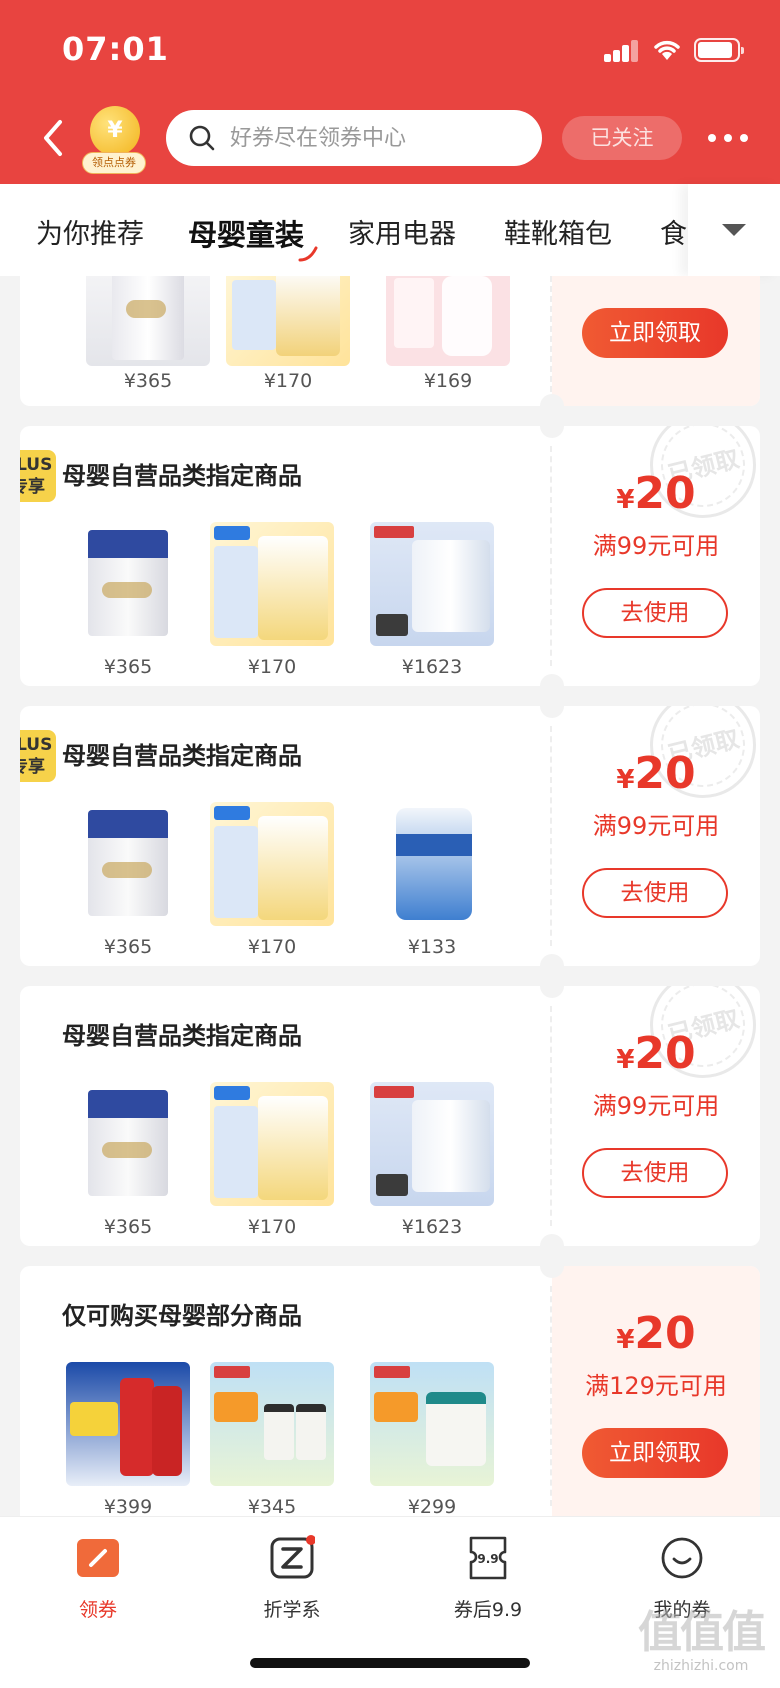 The image size is (780, 1688). Describe the element at coordinates (558, 231) in the screenshot. I see `tab-shoes-bags: 鞋靴箱包` at that location.